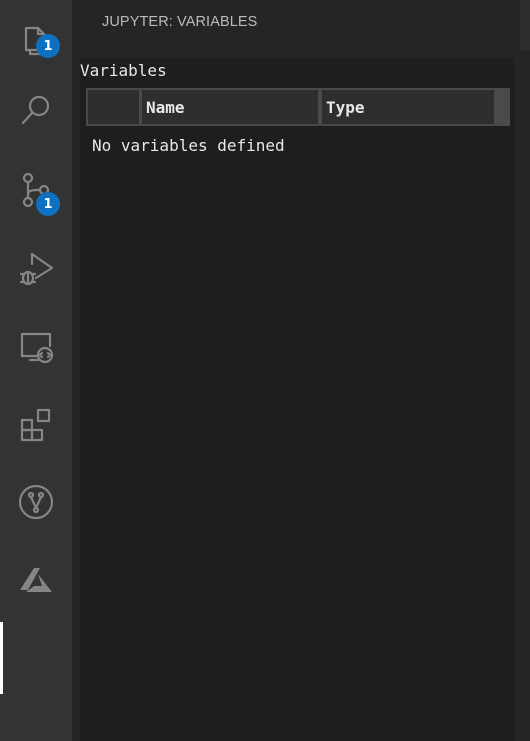  What do you see at coordinates (48, 46) in the screenshot?
I see `explorer-badge: 1` at bounding box center [48, 46].